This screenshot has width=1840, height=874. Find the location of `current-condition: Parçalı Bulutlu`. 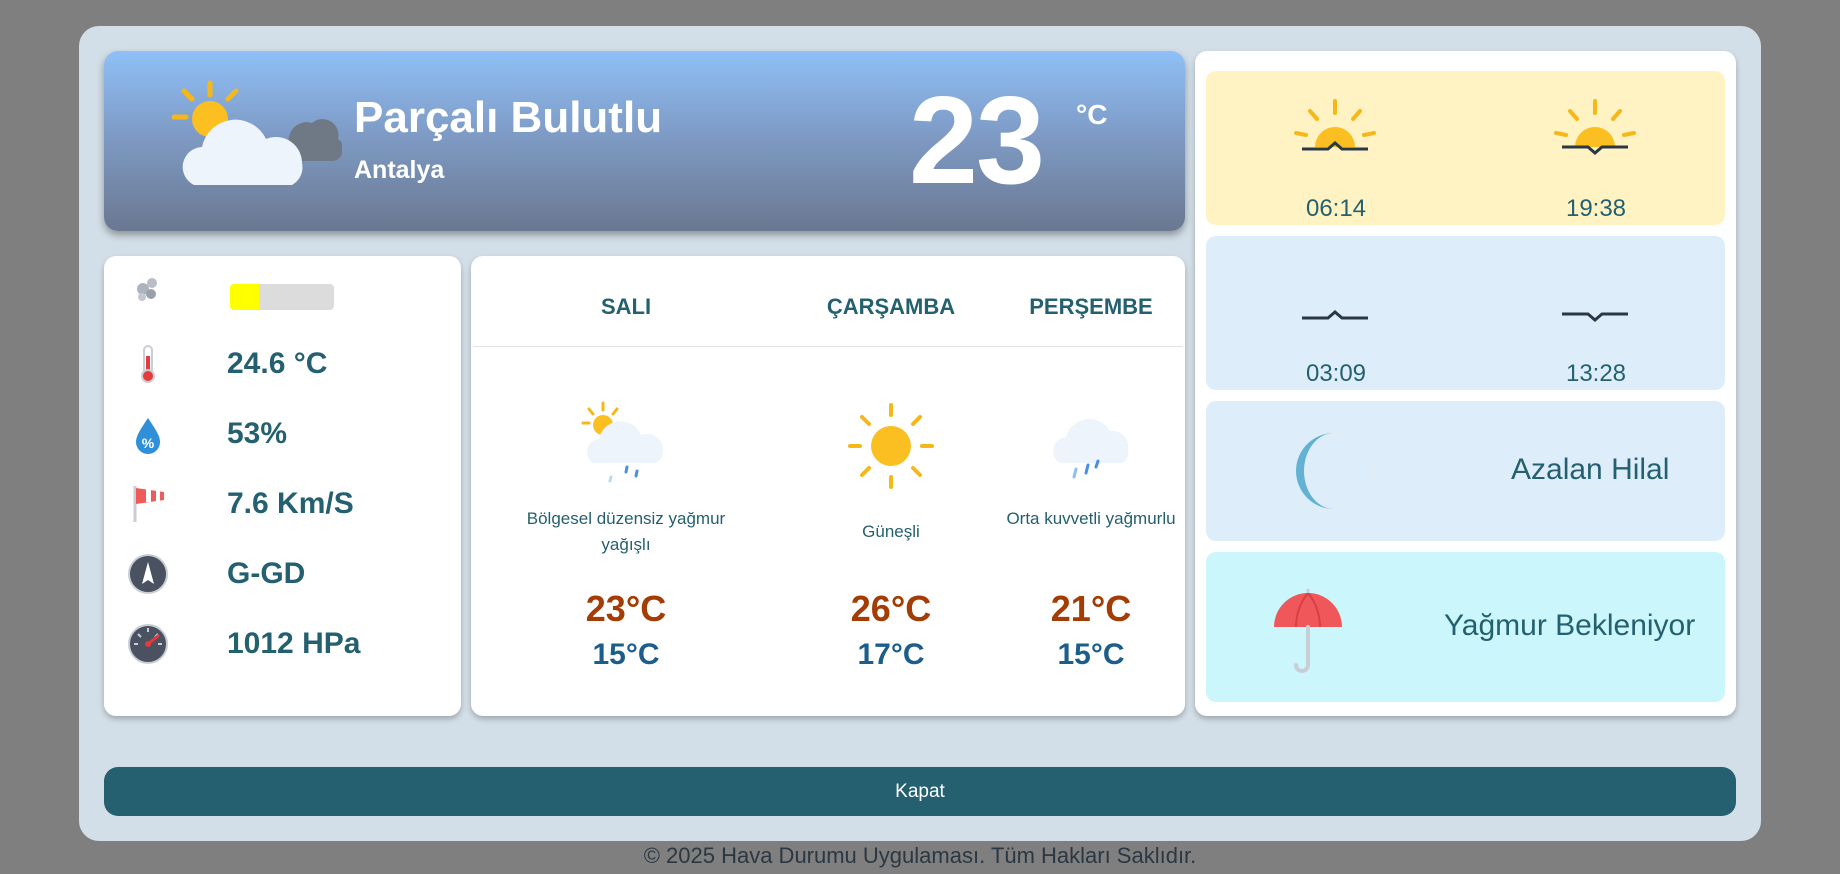

current-condition: Parçalı Bulutlu is located at coordinates (508, 117).